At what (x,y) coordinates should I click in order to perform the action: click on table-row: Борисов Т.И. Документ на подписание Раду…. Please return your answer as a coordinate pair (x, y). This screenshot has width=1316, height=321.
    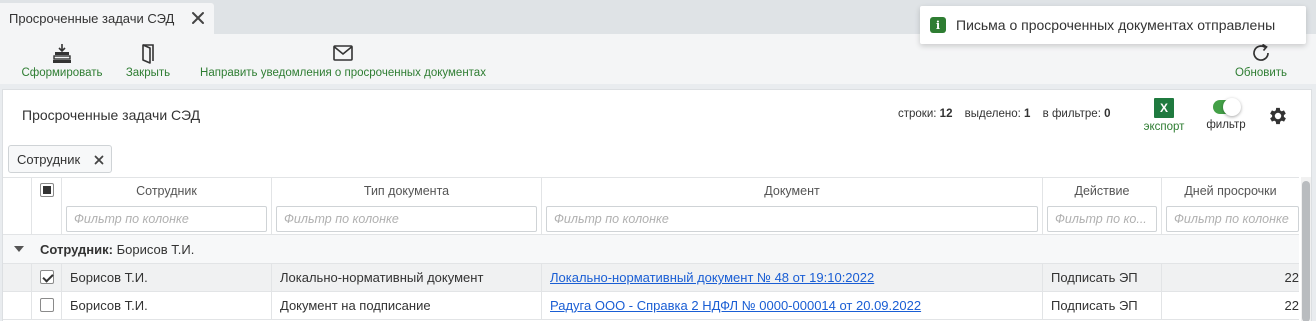
    Looking at the image, I should click on (651, 306).